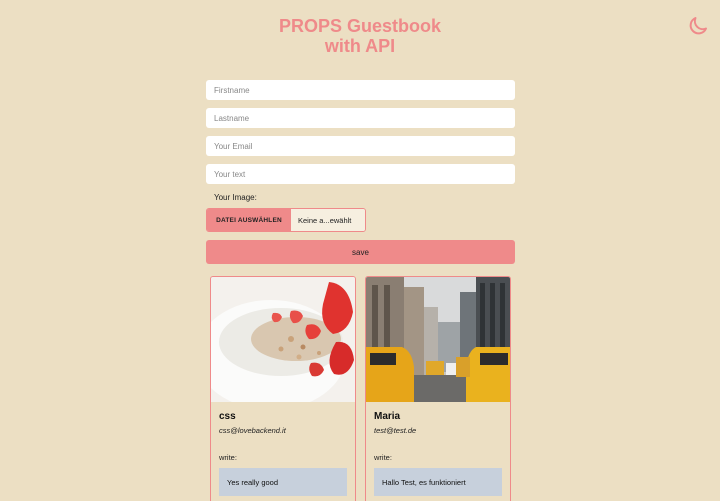 The image size is (720, 501). What do you see at coordinates (249, 220) in the screenshot?
I see `choose-file-button: DATEI AUSWÄHLEN` at bounding box center [249, 220].